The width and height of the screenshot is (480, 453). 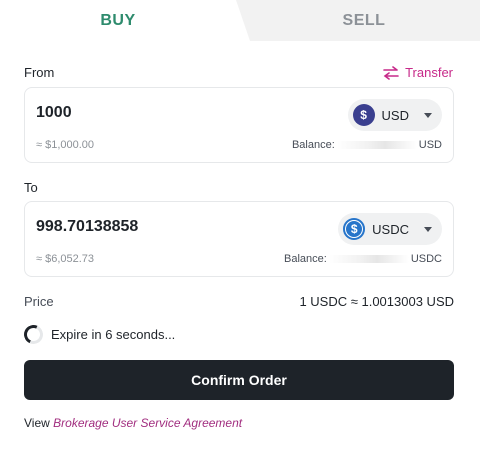 I want to click on price-label: Price, so click(x=39, y=301).